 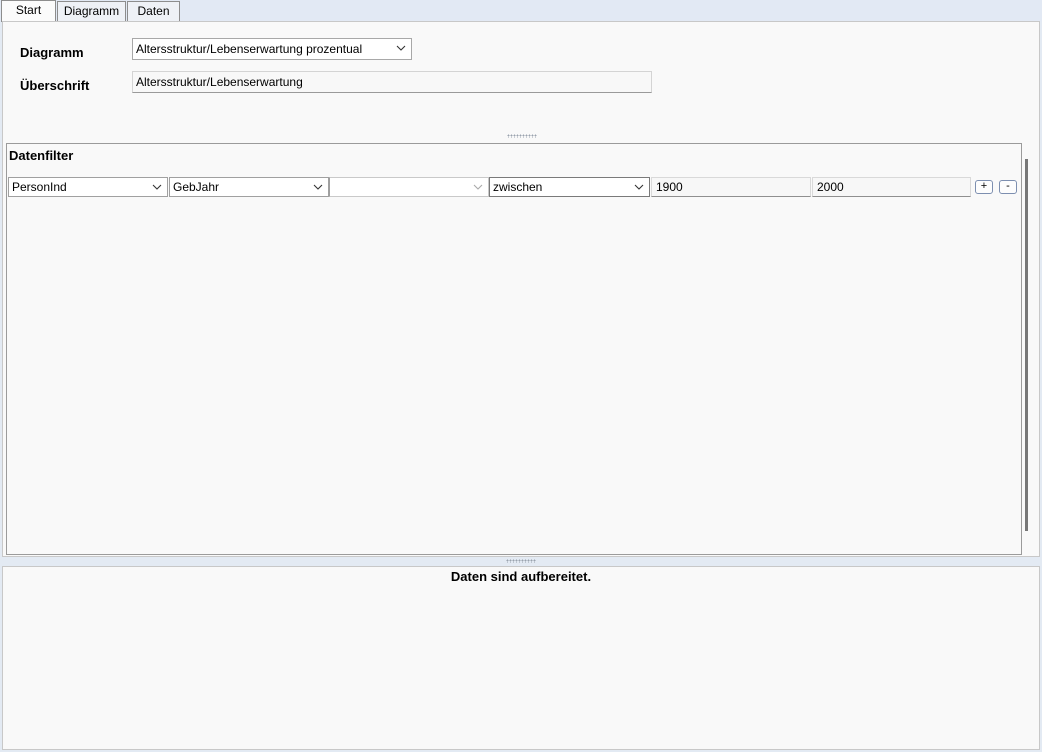 I want to click on filter-title: Datenfilter, so click(x=41, y=155).